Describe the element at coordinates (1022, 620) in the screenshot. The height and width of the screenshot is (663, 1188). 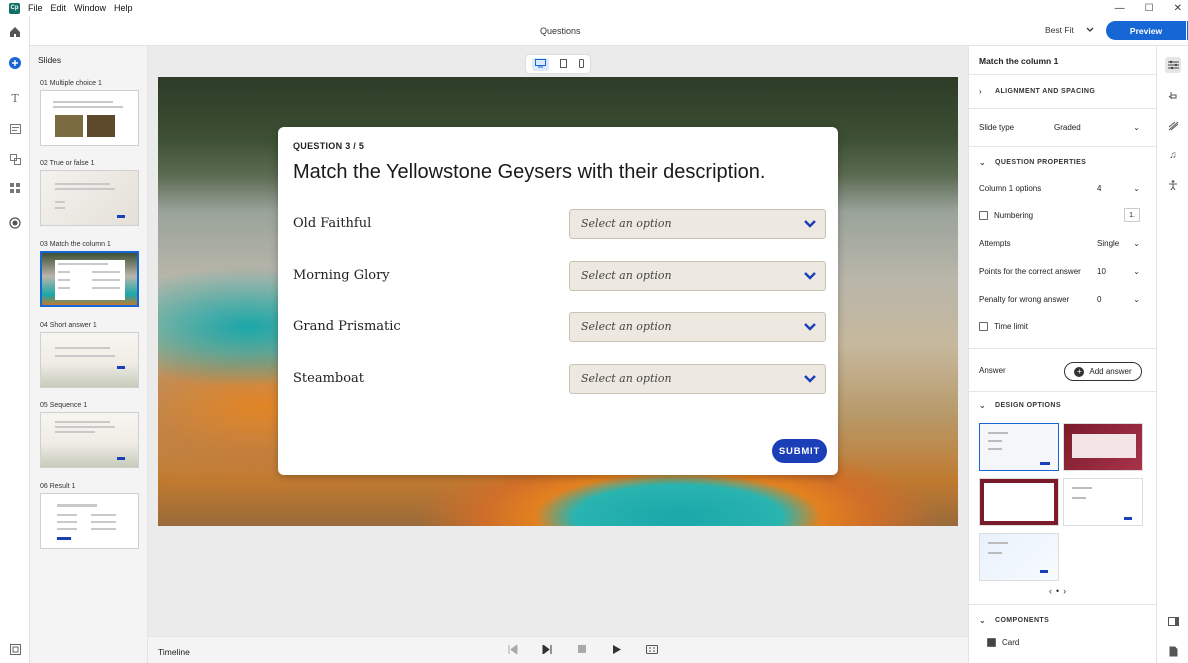
I see `section-title: COMPONENTS` at that location.